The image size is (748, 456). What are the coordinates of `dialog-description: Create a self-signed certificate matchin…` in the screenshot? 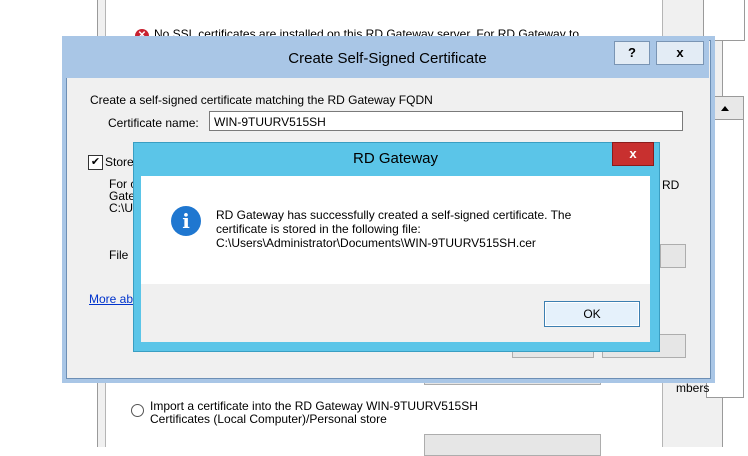 It's located at (261, 100).